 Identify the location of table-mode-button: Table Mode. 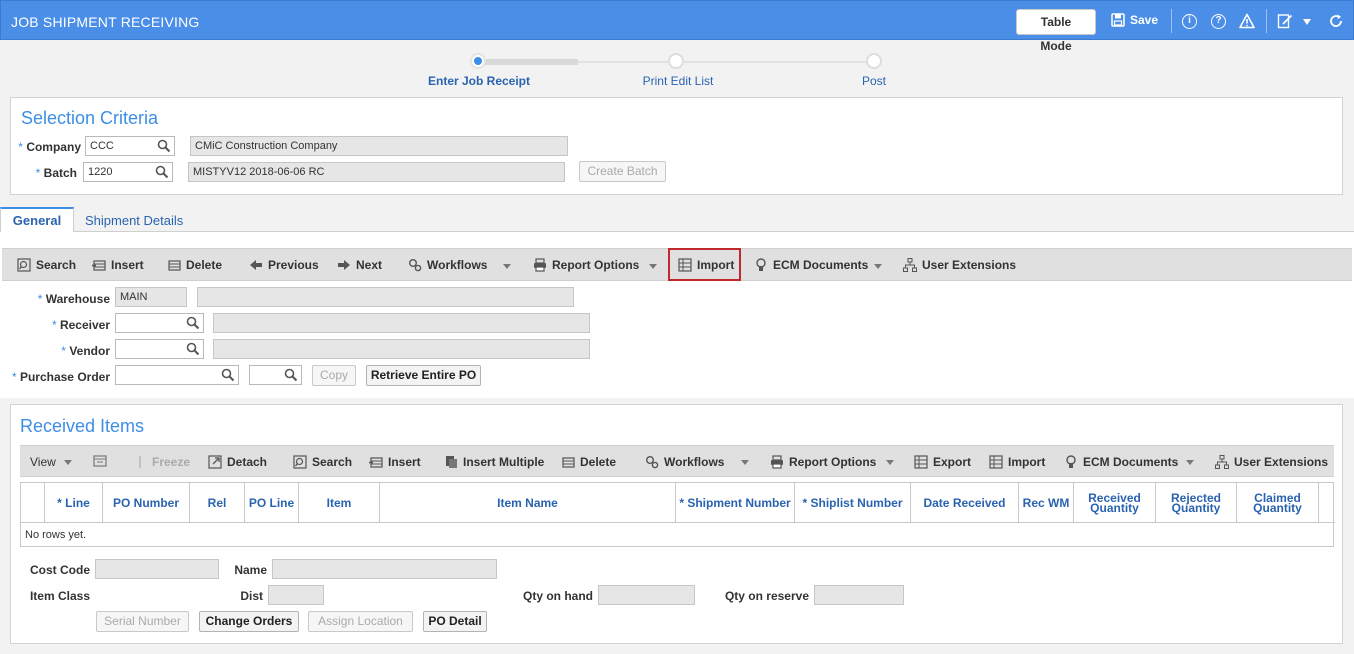
(1056, 31).